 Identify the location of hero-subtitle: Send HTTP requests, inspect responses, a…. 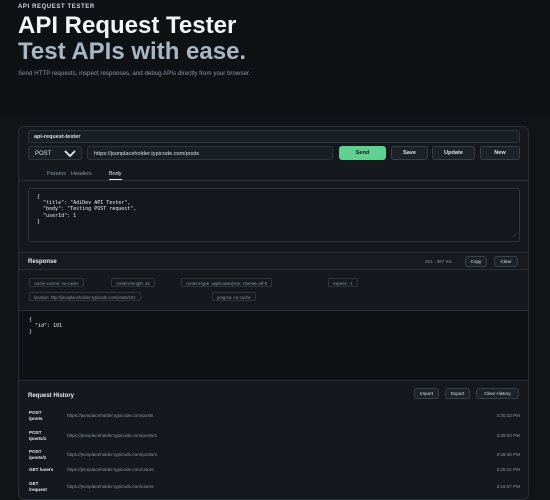
(134, 73).